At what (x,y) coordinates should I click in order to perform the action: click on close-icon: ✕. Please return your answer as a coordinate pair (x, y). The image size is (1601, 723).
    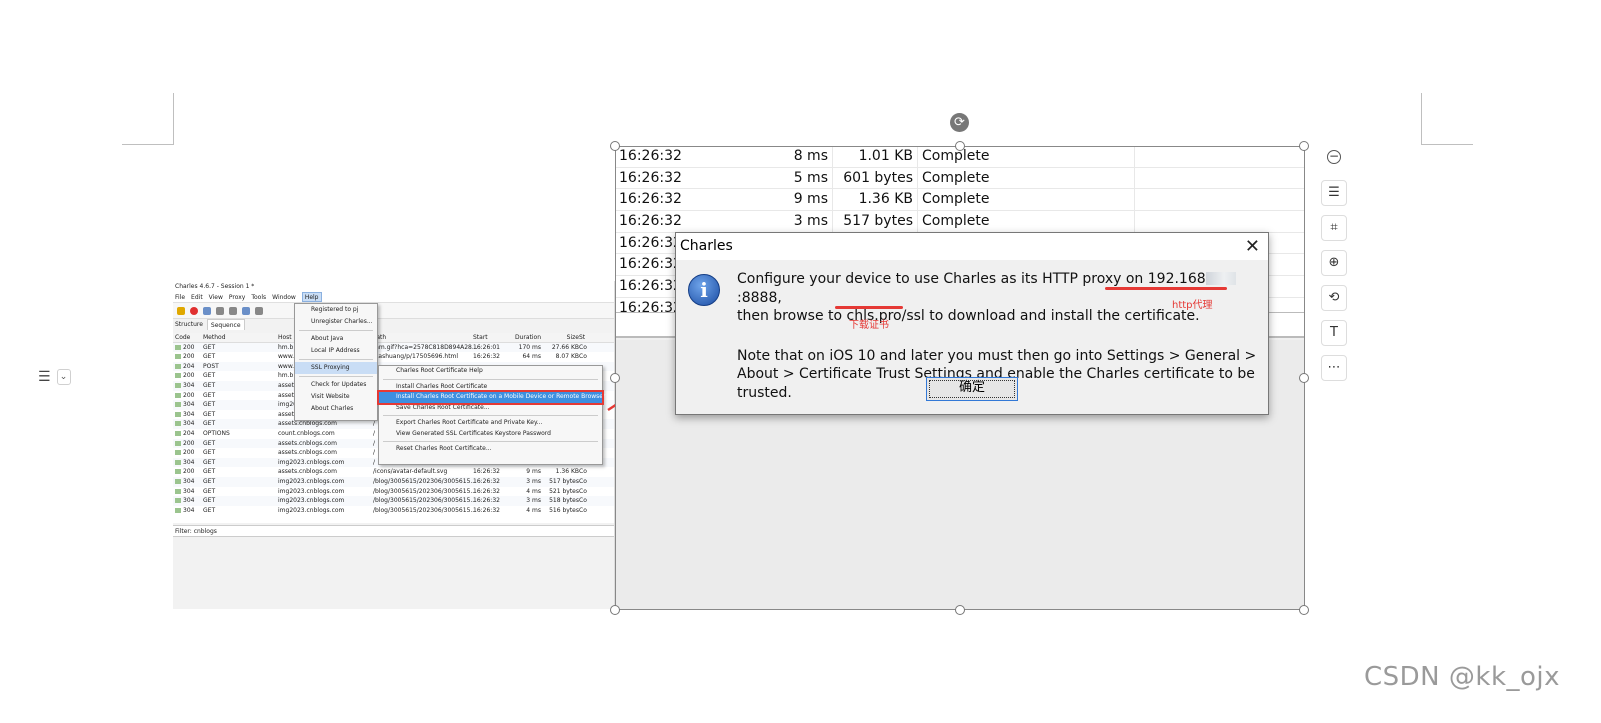
    Looking at the image, I should click on (1252, 246).